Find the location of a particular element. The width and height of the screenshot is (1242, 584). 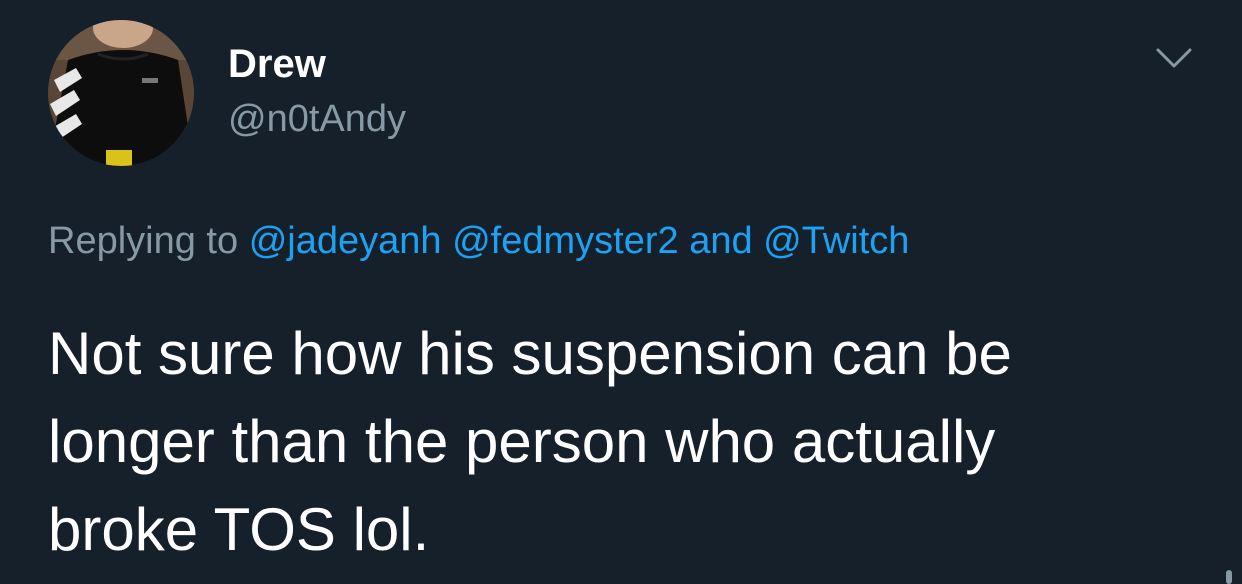

author-name: Drew is located at coordinates (277, 64).